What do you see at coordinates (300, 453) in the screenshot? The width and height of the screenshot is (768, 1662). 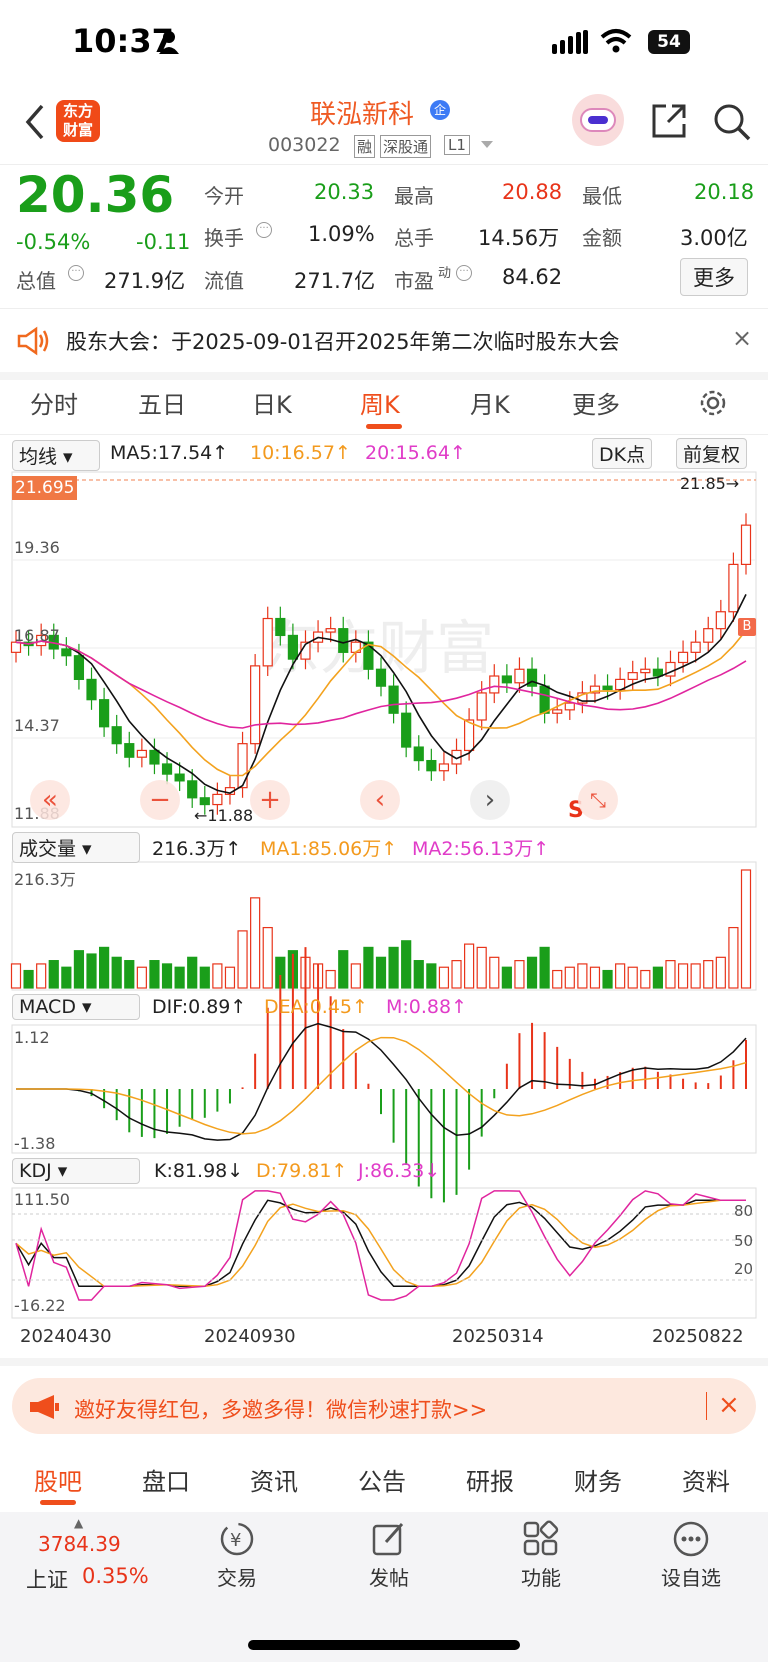 I see `ma10-value: 10:16.57↑` at bounding box center [300, 453].